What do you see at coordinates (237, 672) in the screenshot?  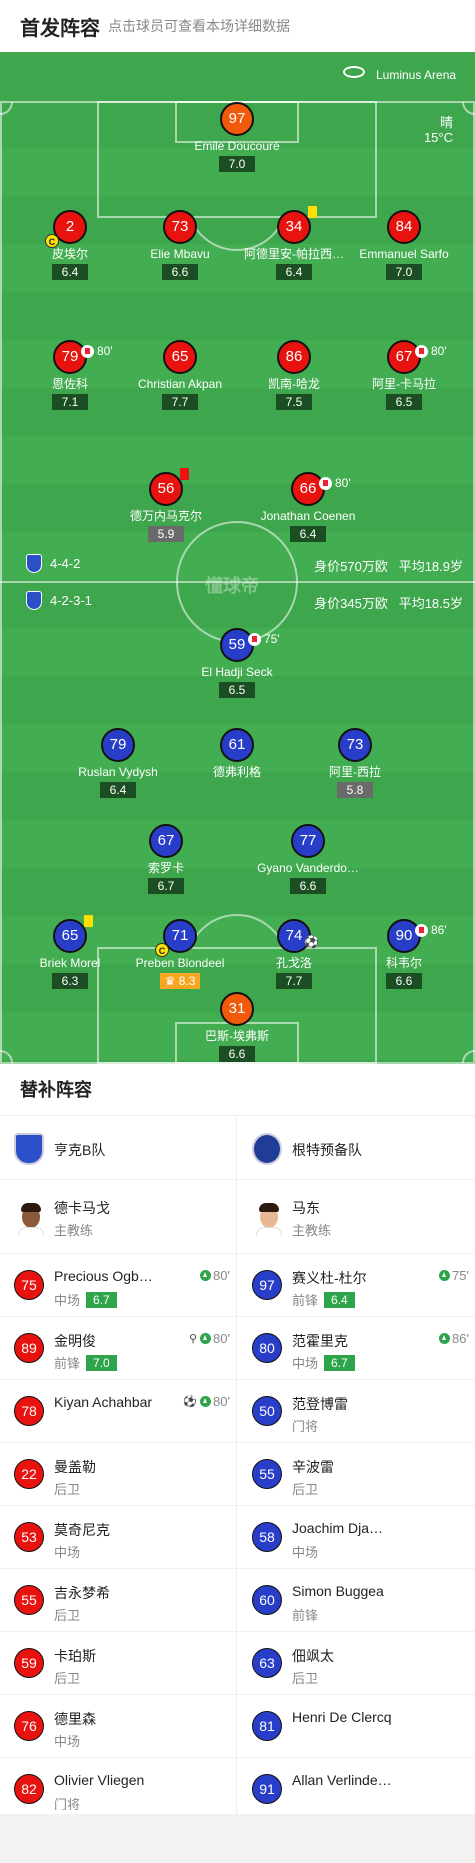 I see `player-name: El Hadji Seck` at bounding box center [237, 672].